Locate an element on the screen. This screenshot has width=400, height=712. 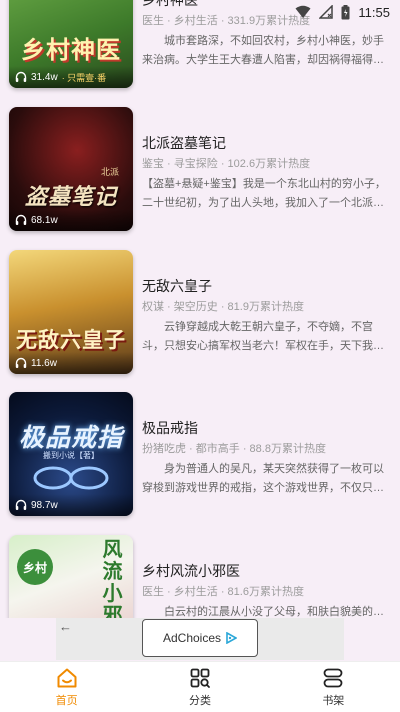
book-title: 无敌六皇子 is located at coordinates (177, 286).